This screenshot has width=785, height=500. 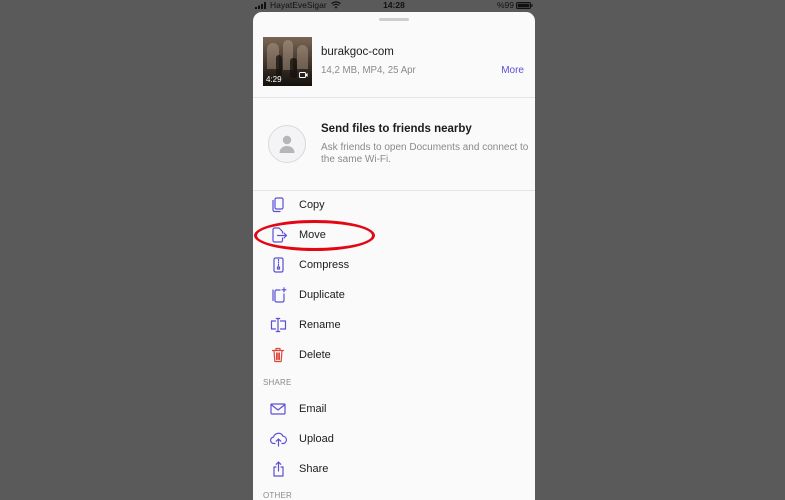 What do you see at coordinates (274, 79) in the screenshot?
I see `video-duration: 4:29` at bounding box center [274, 79].